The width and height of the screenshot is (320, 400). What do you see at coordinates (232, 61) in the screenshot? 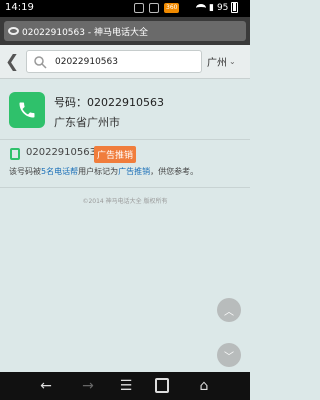
I see `chevron-down-icon: ⌄` at bounding box center [232, 61].